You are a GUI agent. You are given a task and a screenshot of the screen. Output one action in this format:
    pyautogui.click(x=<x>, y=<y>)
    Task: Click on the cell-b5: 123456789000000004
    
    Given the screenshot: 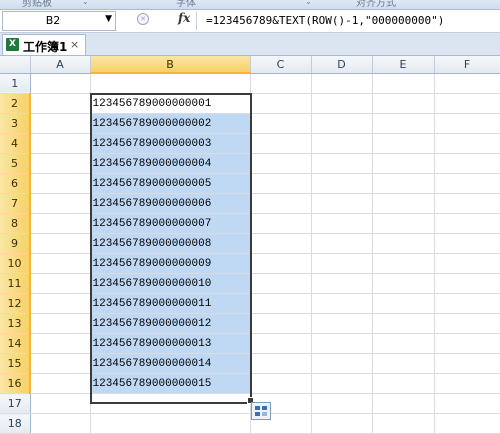 What is the action you would take?
    pyautogui.click(x=170, y=163)
    